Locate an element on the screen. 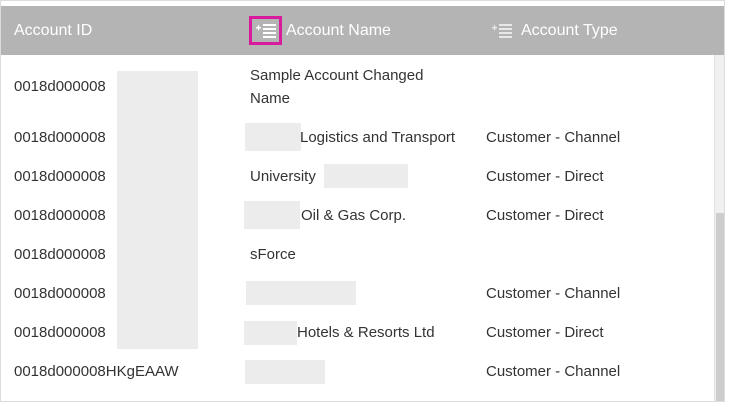 The image size is (731, 407). column-header-account-type: Account Type is located at coordinates (554, 30).